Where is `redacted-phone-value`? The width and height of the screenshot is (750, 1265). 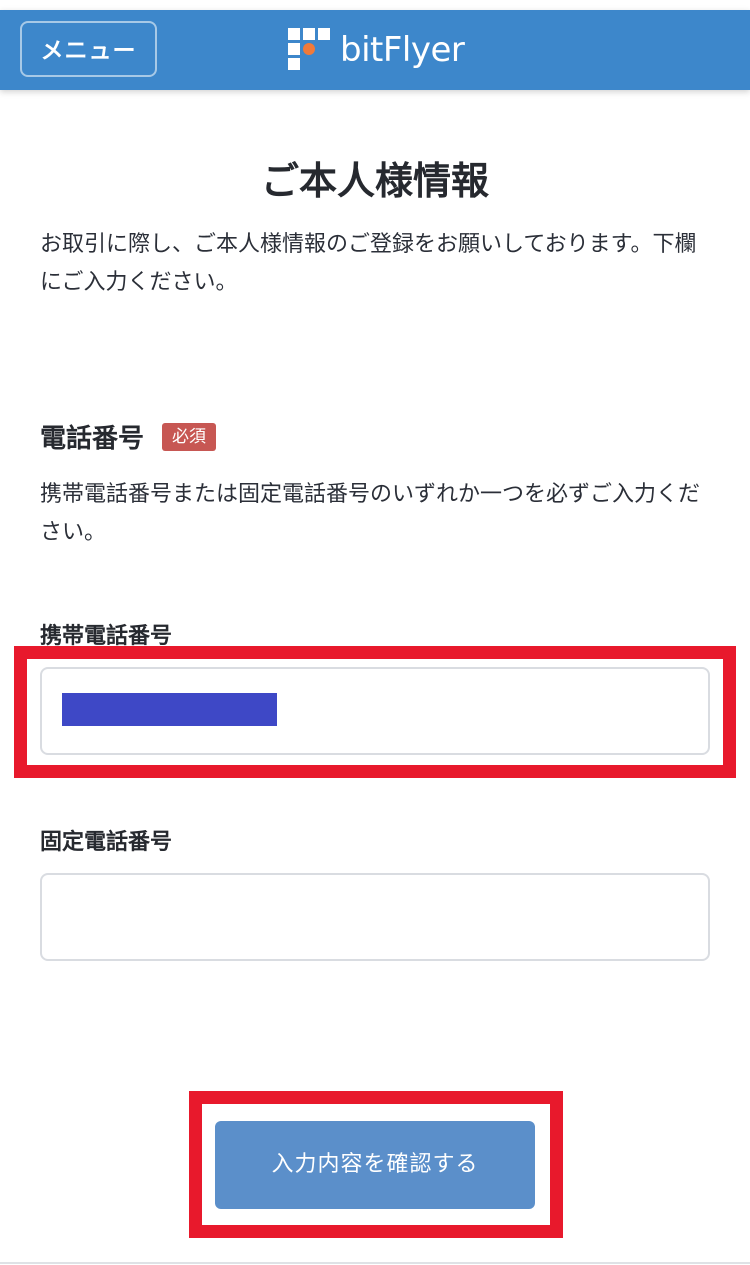
redacted-phone-value is located at coordinates (169, 709).